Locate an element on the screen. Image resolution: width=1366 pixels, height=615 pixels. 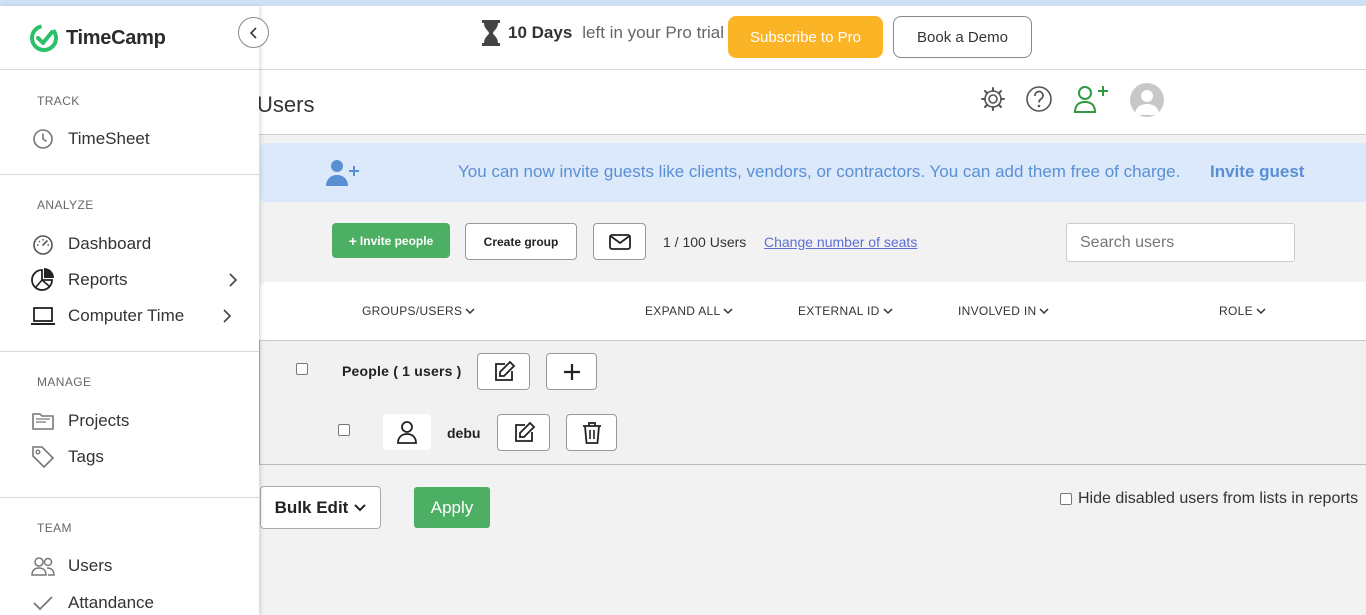
sidebar-item-label: Computer Time is located at coordinates (126, 315).